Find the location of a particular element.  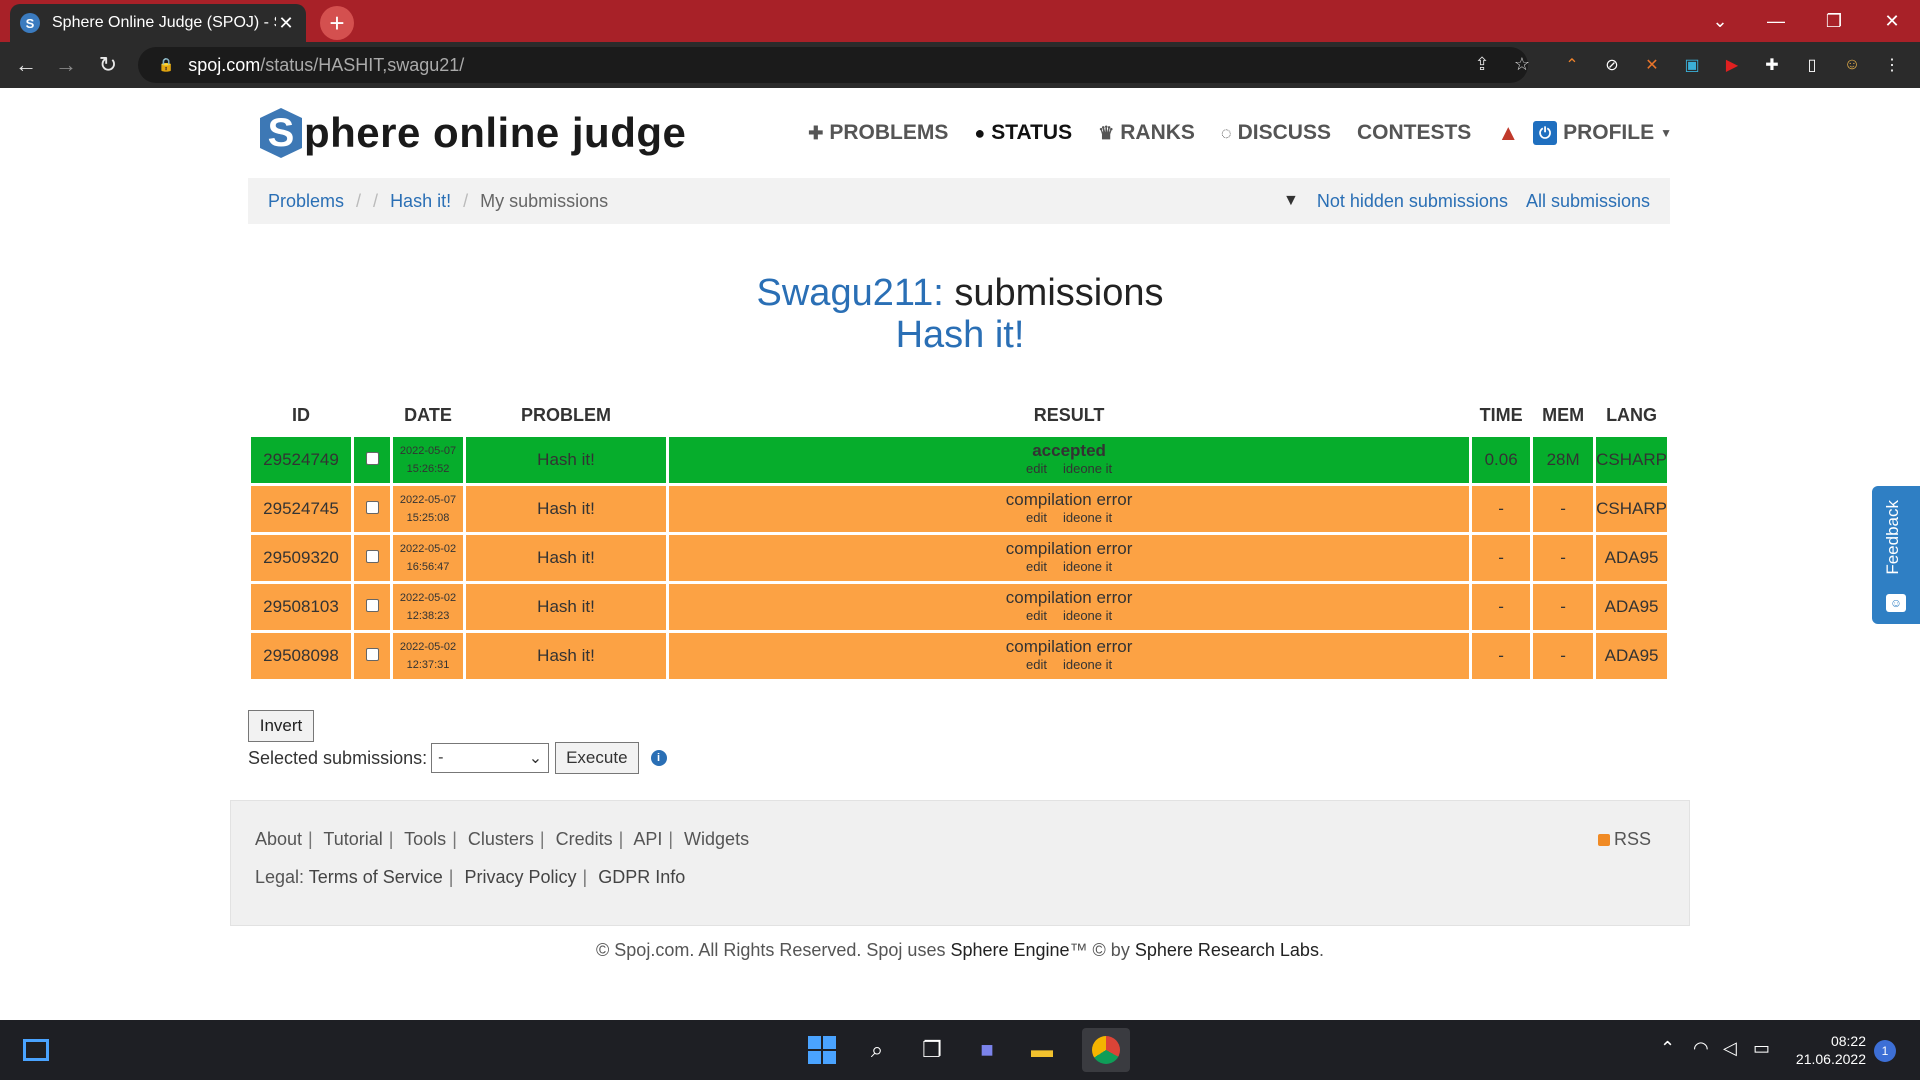

rss-link: RSS is located at coordinates (1624, 839).